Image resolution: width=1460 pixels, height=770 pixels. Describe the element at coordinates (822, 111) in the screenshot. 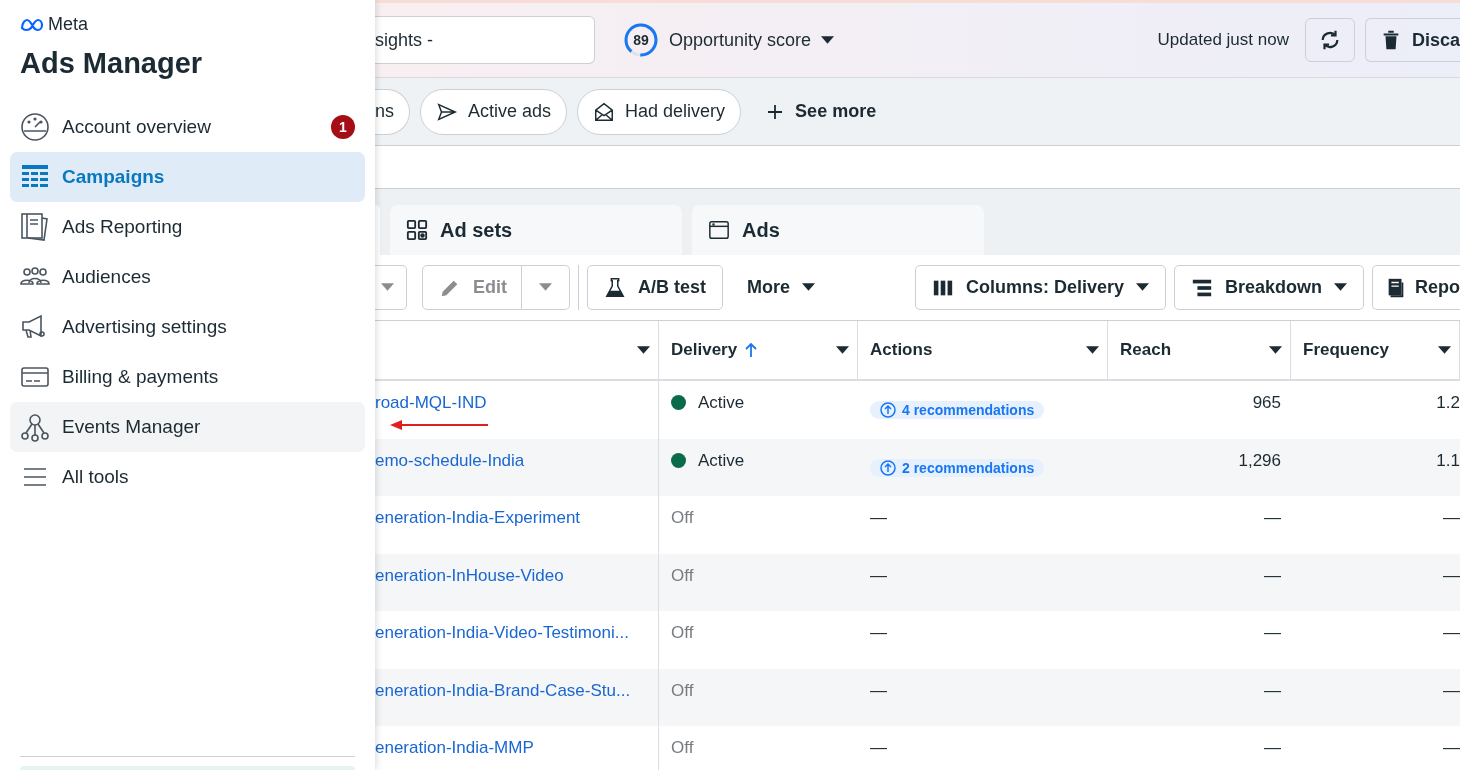

I see `see-more-button: See more` at that location.